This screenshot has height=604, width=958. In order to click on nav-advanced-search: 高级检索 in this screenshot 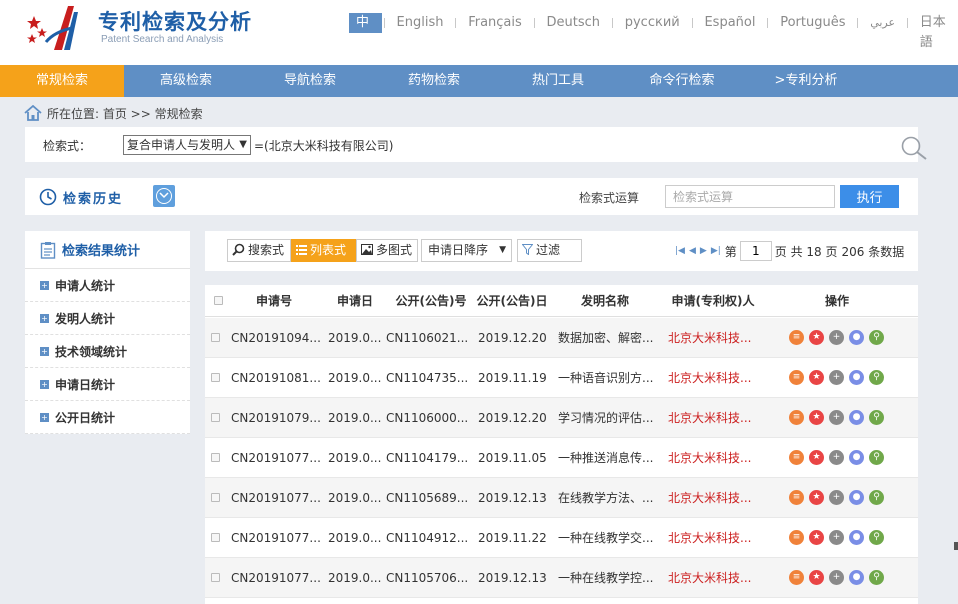, I will do `click(186, 81)`.